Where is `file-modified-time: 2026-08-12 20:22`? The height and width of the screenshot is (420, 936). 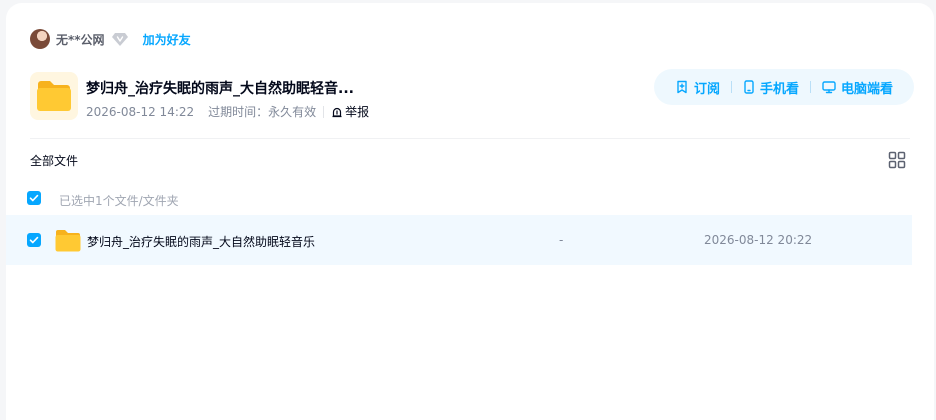 file-modified-time: 2026-08-12 20:22 is located at coordinates (758, 240).